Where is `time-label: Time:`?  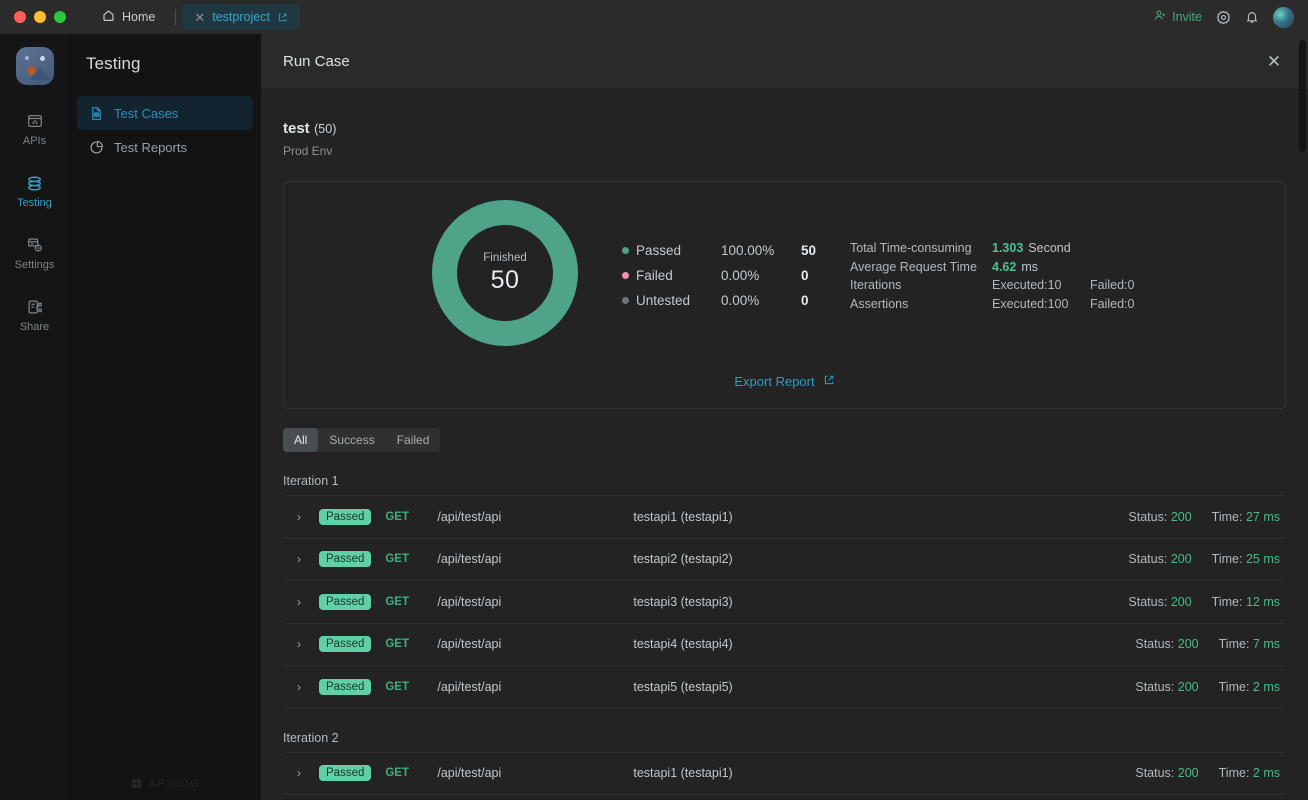
time-label: Time: is located at coordinates (1234, 686).